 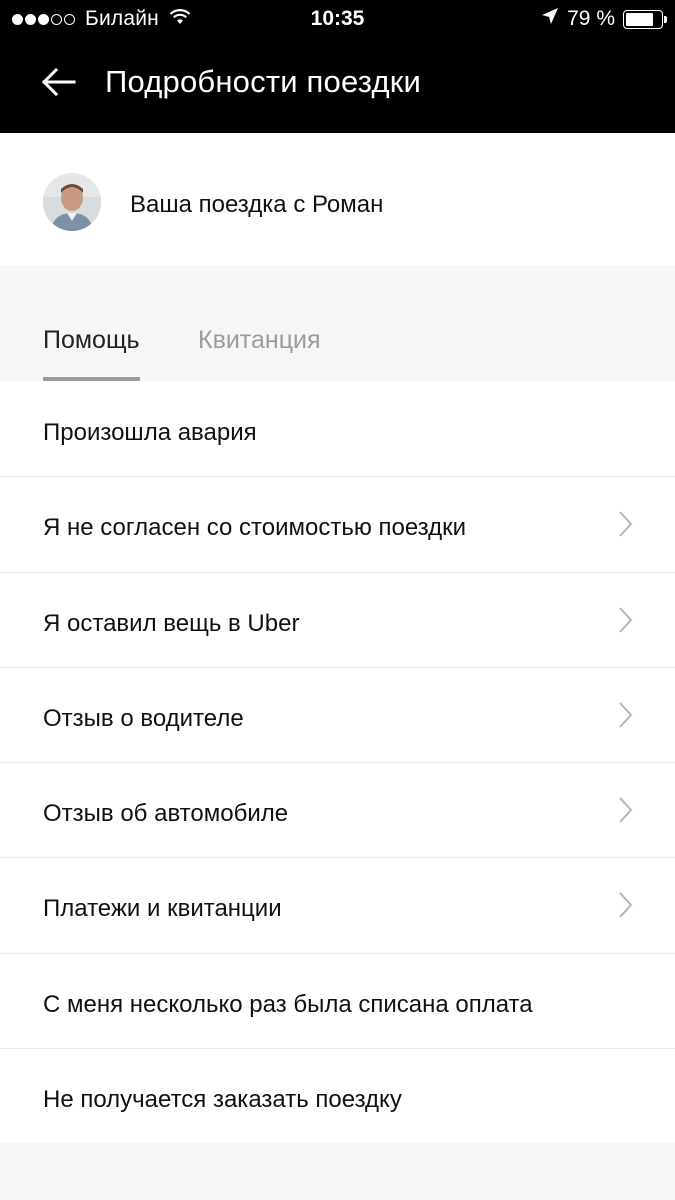 What do you see at coordinates (263, 81) in the screenshot?
I see `page-title: Подробности поездки` at bounding box center [263, 81].